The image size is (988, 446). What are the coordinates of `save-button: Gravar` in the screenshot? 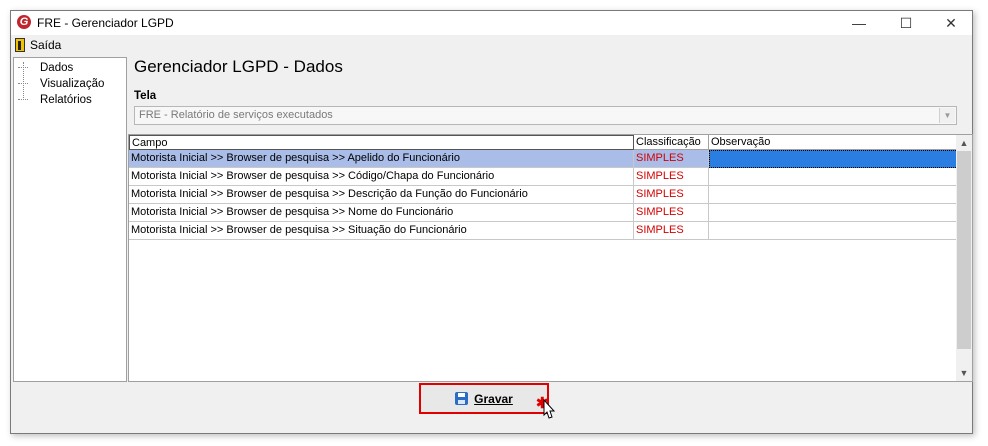 It's located at (484, 398).